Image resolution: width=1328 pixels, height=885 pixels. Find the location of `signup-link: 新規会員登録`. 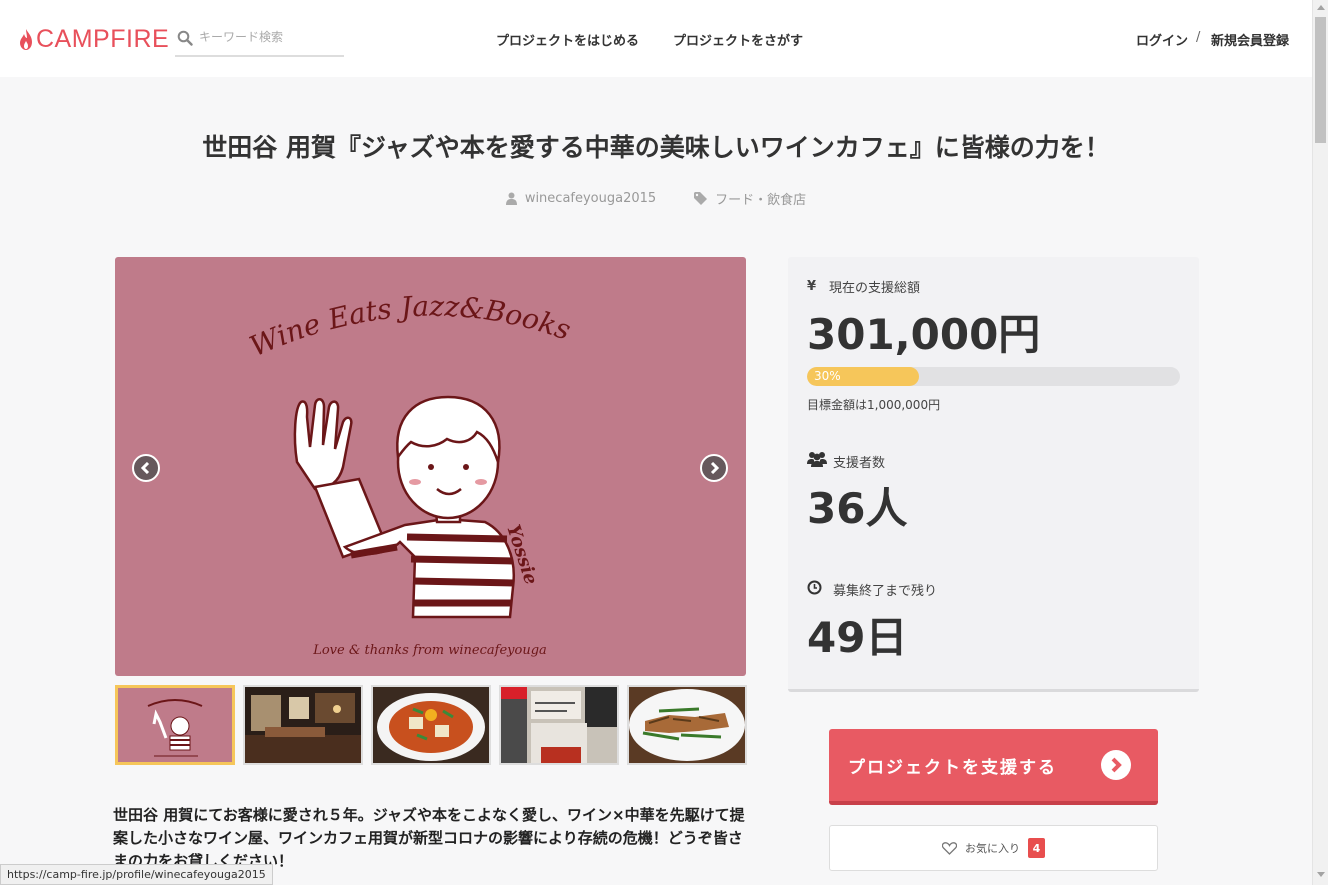

signup-link: 新規会員登録 is located at coordinates (1250, 39).